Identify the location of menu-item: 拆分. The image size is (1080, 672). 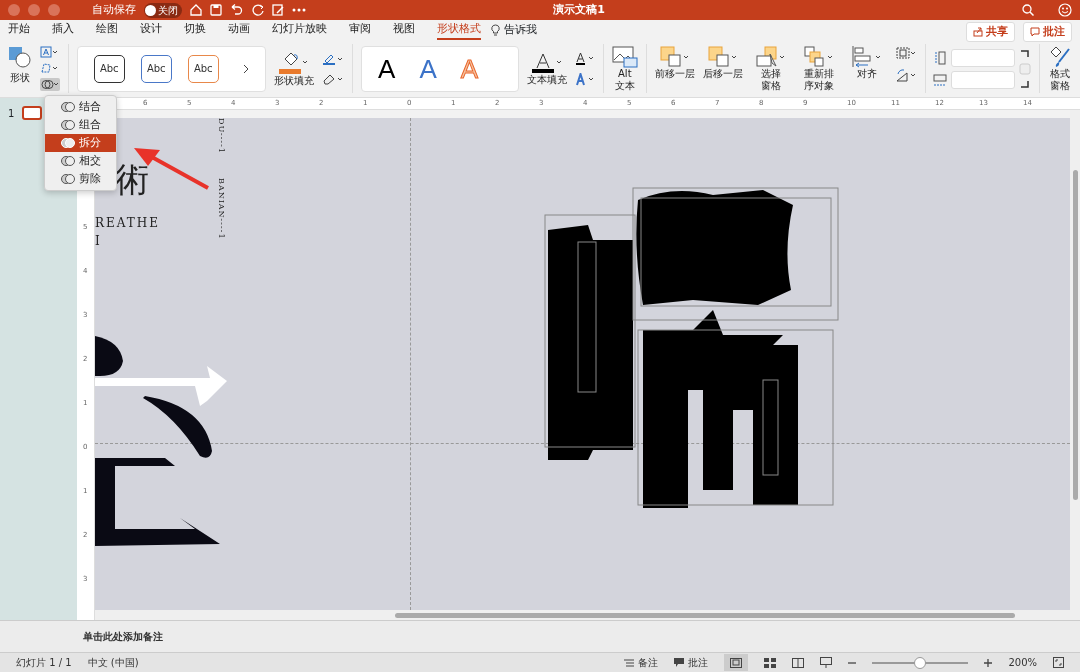
(80, 143).